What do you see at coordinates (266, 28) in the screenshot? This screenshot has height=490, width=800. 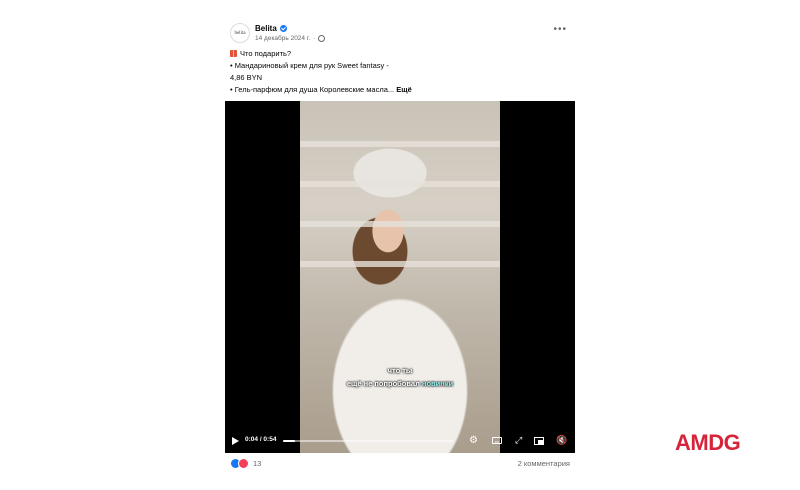 I see `author-name: Belita` at bounding box center [266, 28].